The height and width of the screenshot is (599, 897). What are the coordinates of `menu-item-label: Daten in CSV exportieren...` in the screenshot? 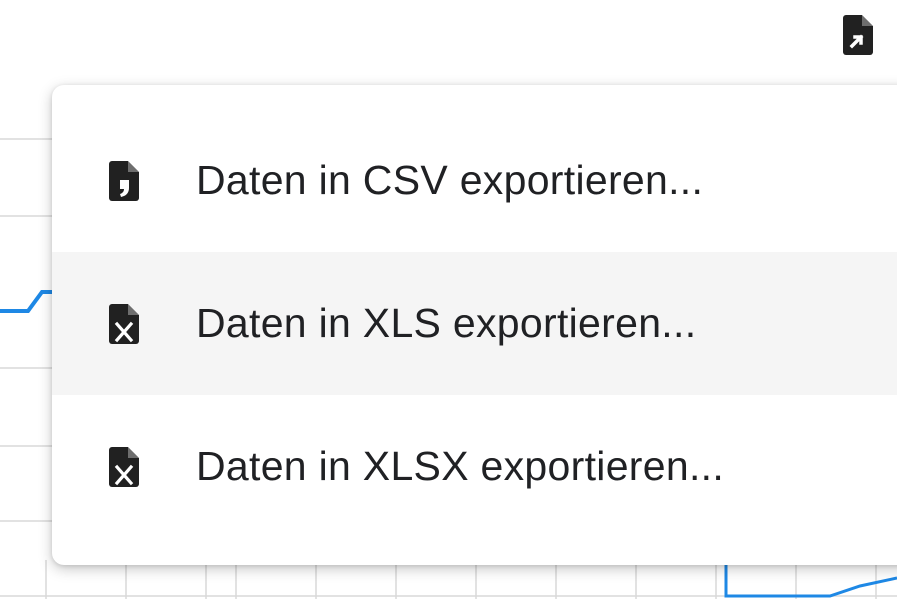 It's located at (450, 180).